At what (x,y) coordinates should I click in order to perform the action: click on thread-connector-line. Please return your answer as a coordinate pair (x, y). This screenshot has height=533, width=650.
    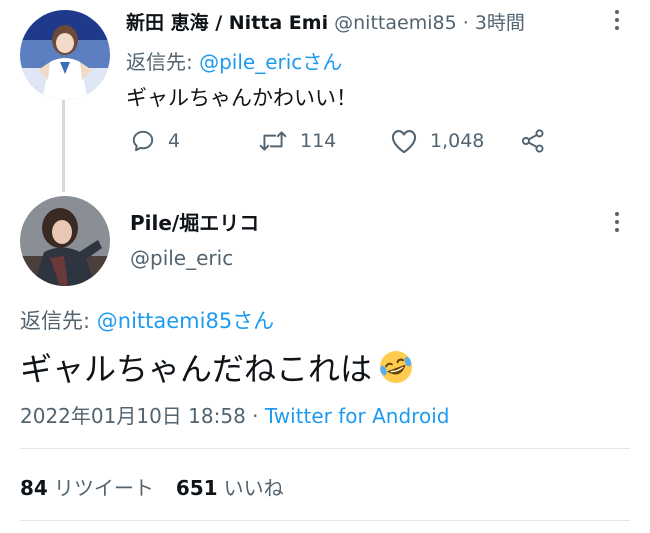
    Looking at the image, I should click on (63, 146).